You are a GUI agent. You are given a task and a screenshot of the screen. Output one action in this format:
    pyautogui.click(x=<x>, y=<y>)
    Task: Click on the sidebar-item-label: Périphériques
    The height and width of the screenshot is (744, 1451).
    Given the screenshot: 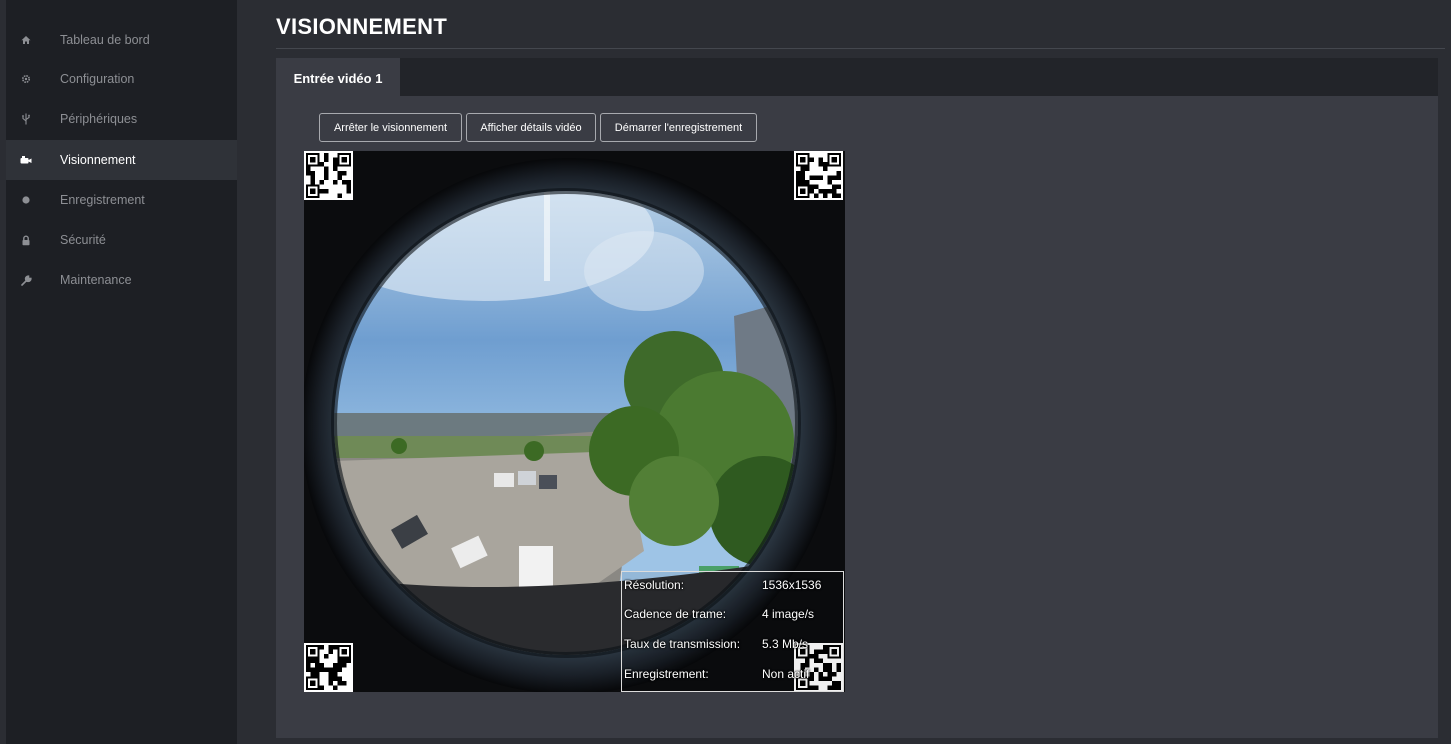 What is the action you would take?
    pyautogui.click(x=99, y=119)
    